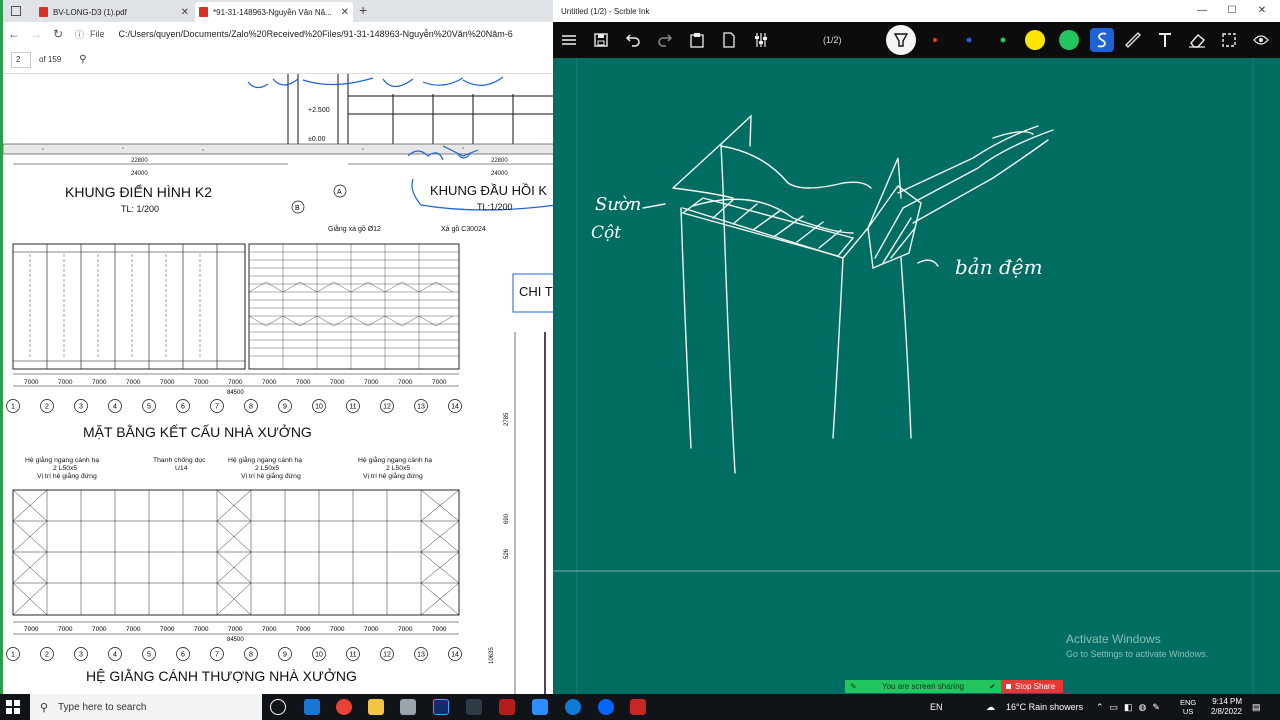 Image resolution: width=1280 pixels, height=720 pixels. What do you see at coordinates (297, 208) in the screenshot?
I see `grid-b-label: B` at bounding box center [297, 208].